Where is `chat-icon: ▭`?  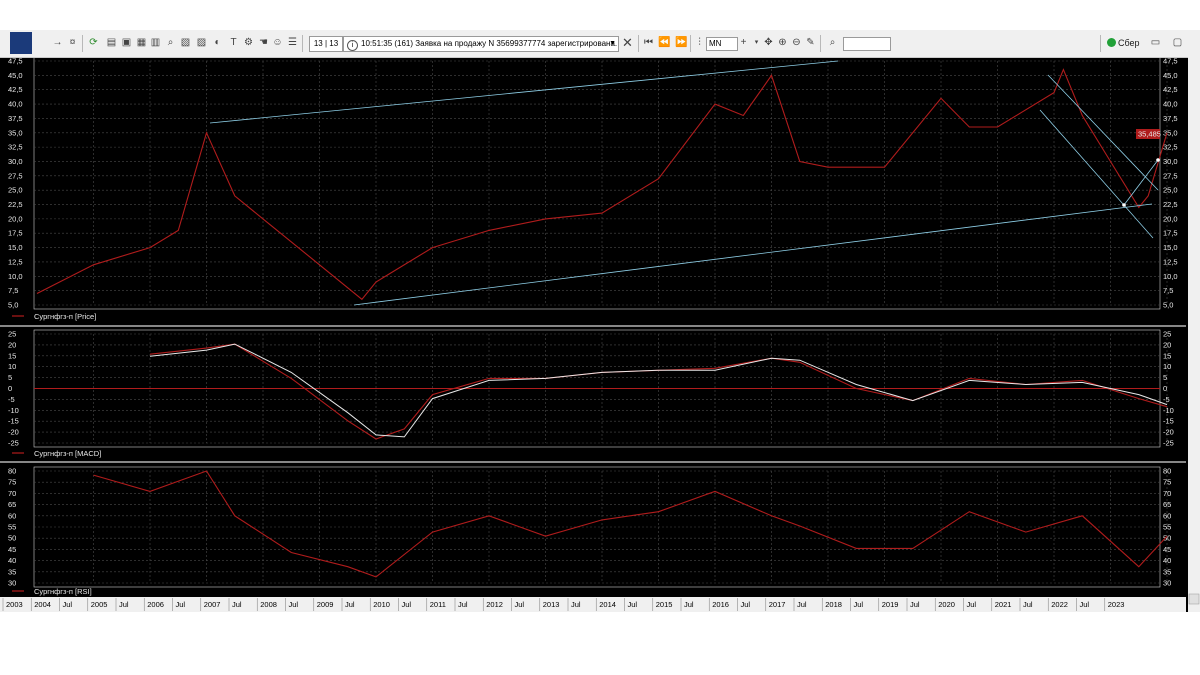
chat-icon: ▭ is located at coordinates (1155, 42).